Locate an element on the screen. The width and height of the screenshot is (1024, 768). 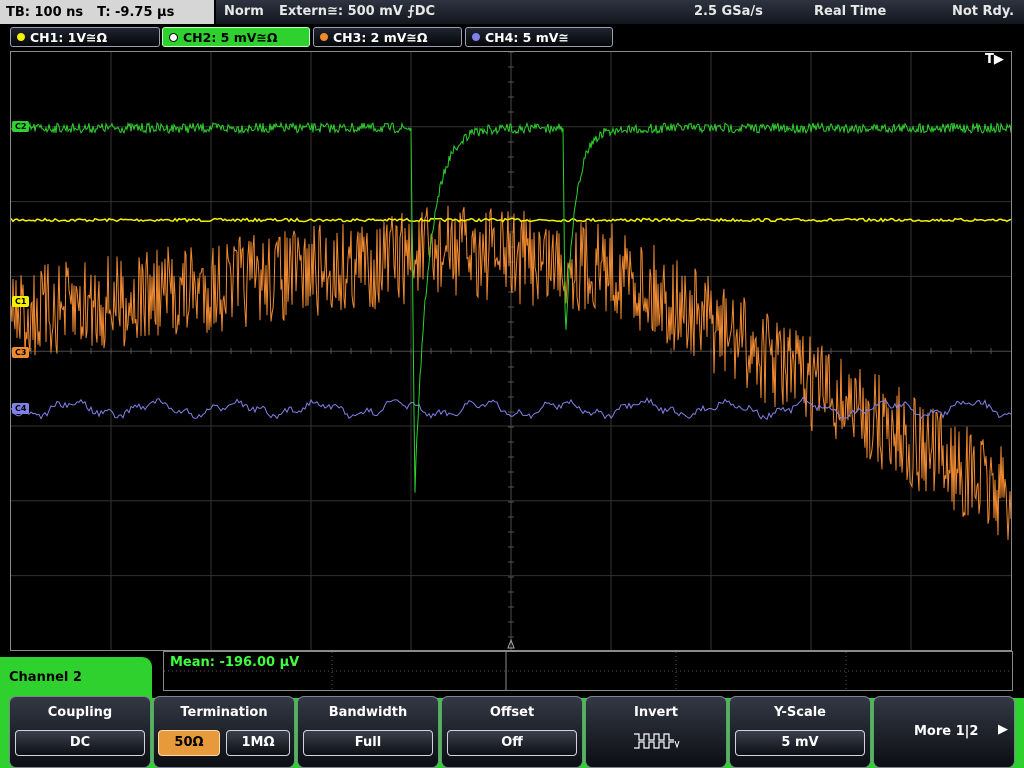
more-softkey: More 1|2 ▶ is located at coordinates (944, 732).